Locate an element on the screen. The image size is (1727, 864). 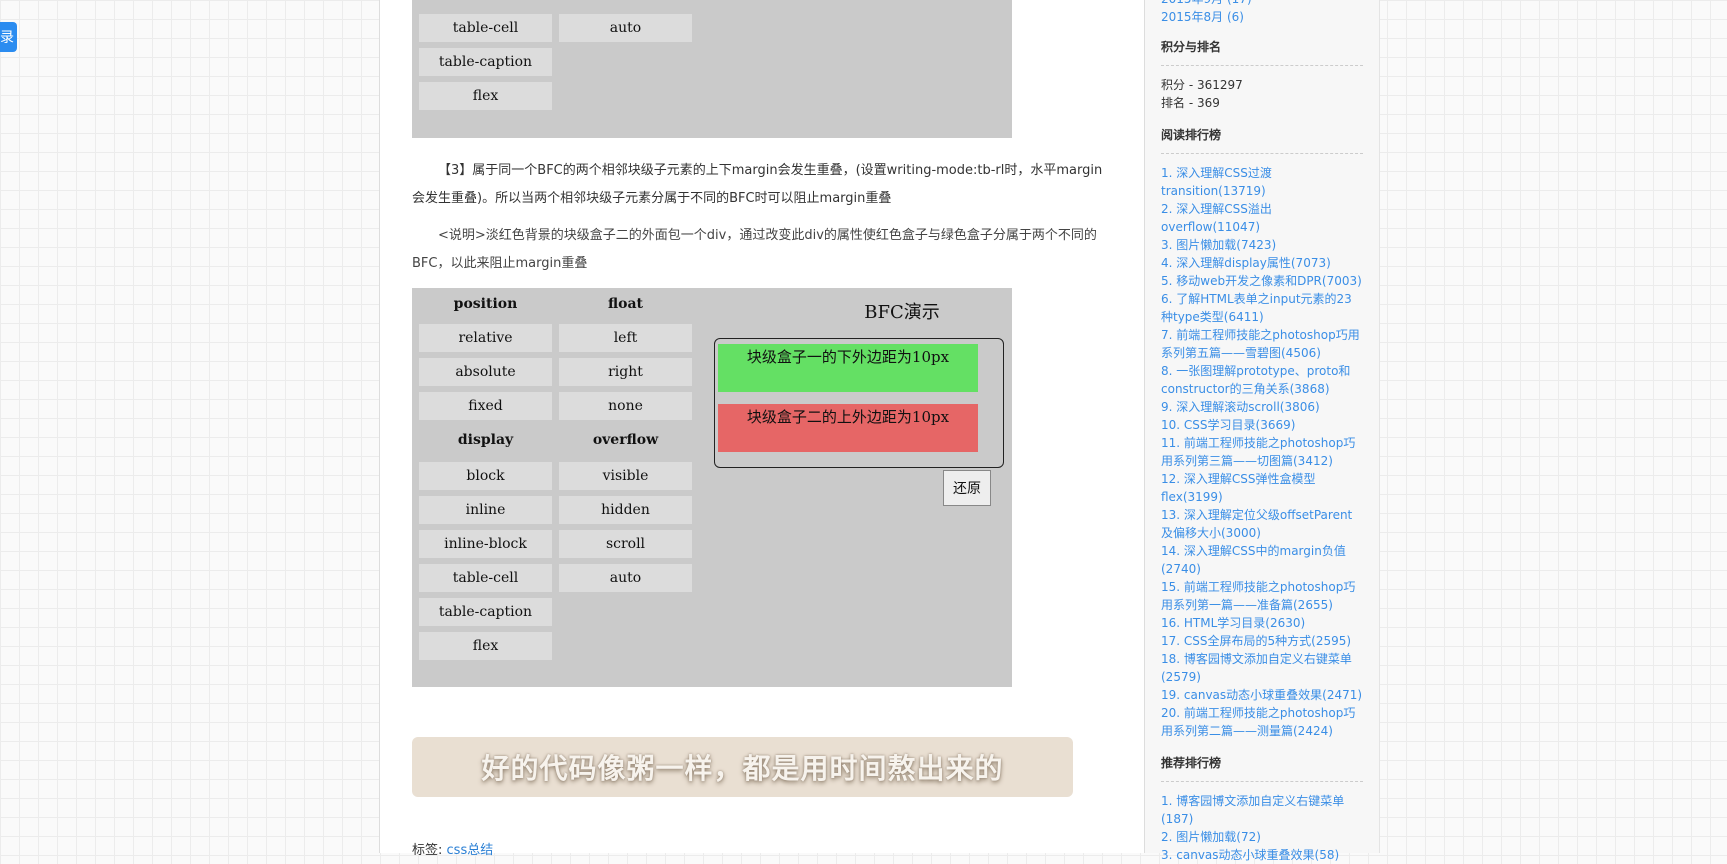
reading-rank-item: 1. 深入理解CSS过渡transition(13719) is located at coordinates (1262, 182).